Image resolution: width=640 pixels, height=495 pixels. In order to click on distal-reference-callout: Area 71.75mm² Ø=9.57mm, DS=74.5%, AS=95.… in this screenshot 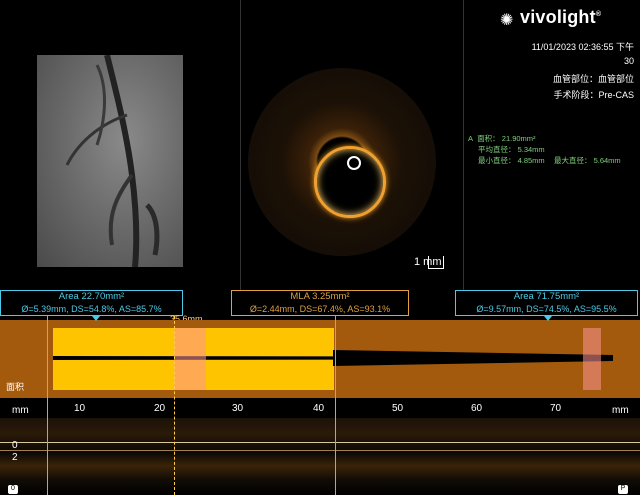, I will do `click(546, 303)`.